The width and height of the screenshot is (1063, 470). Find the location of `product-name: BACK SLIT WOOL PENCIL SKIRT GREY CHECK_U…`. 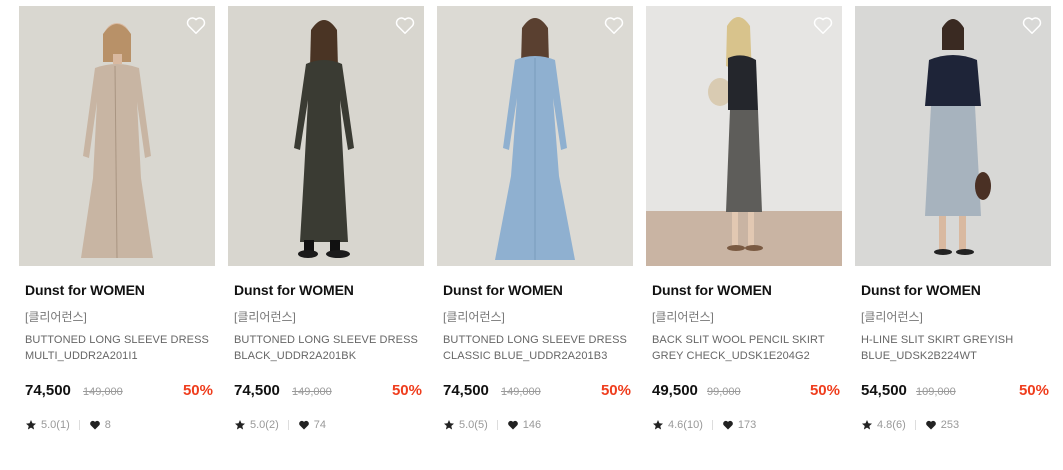

product-name: BACK SLIT WOOL PENCIL SKIRT GREY CHECK_U… is located at coordinates (747, 348).